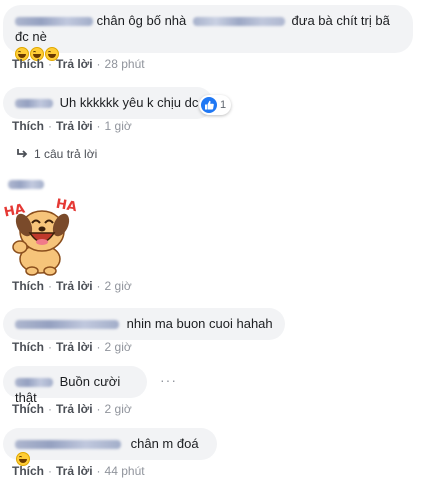 This screenshot has width=422, height=487. Describe the element at coordinates (238, 22) in the screenshot. I see `blurred-text` at that location.